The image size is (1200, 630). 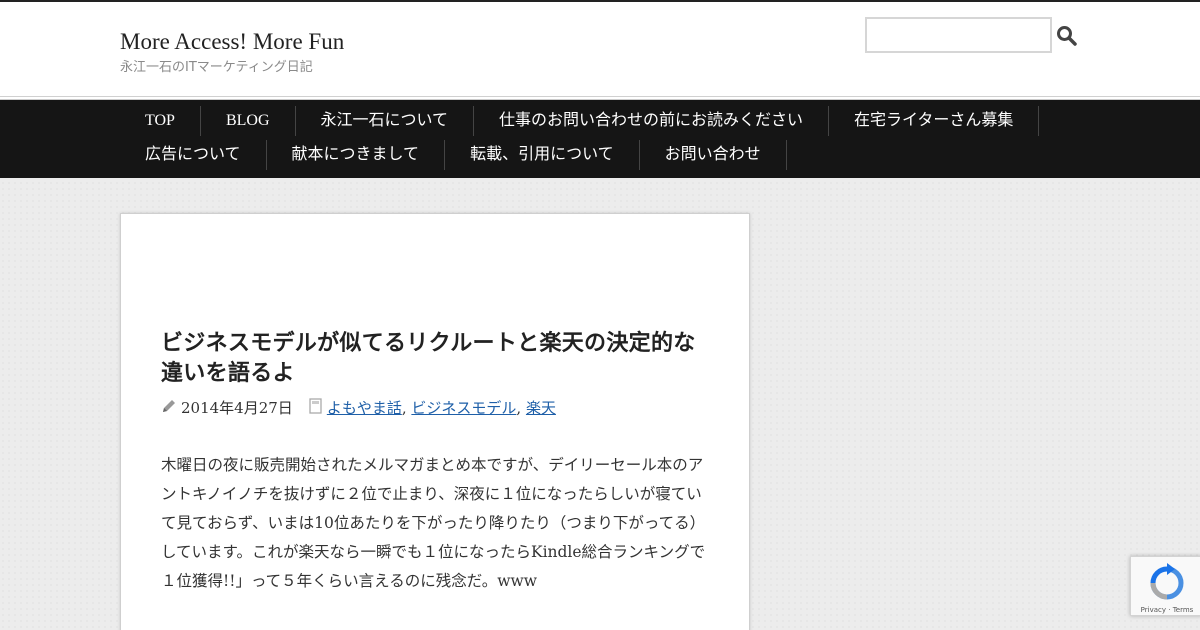 I want to click on svg-text: Privacy · Terms, so click(x=1167, y=610).